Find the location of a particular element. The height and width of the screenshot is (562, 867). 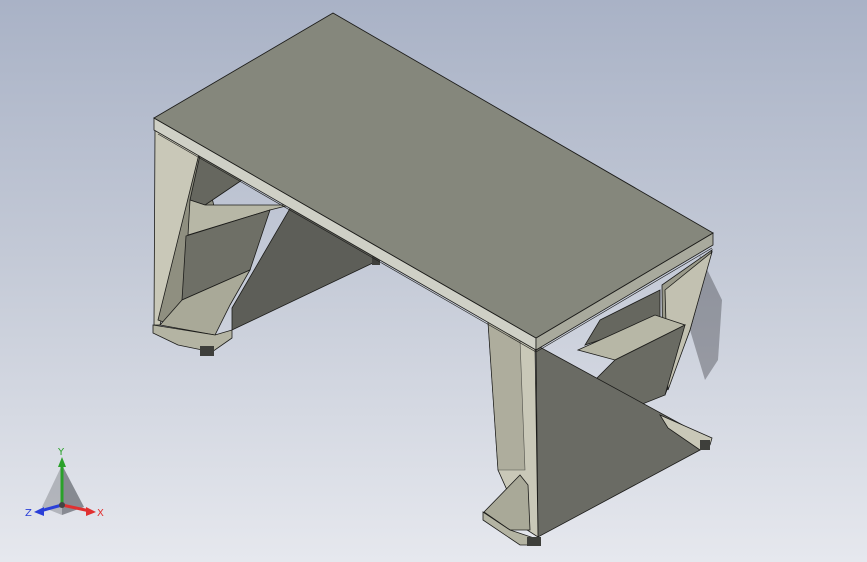

right-leg-outer-shade is located at coordinates (506, 396).